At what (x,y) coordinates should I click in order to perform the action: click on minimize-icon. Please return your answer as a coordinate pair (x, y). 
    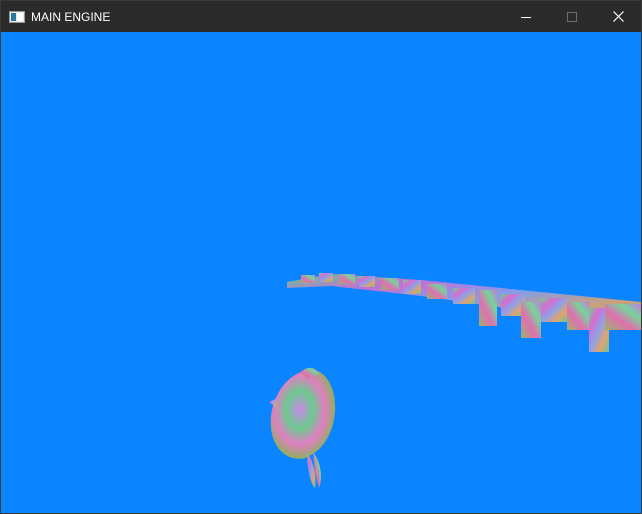
    Looking at the image, I should click on (526, 17).